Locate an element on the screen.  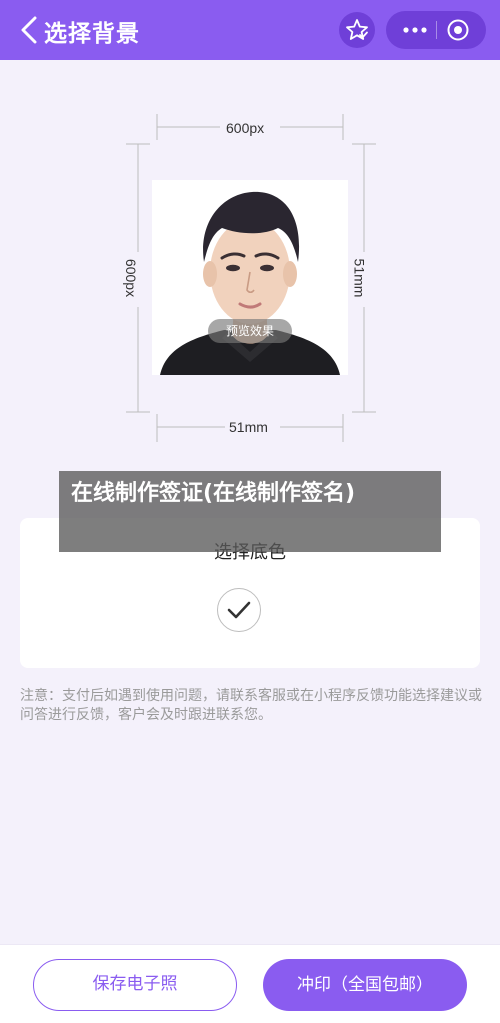
width-px-label: 600px is located at coordinates (245, 128).